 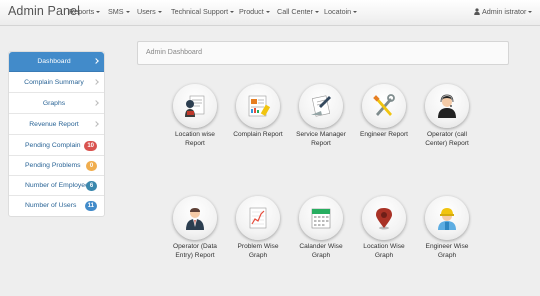 I want to click on sidebar-item-label: Number of Employees, so click(x=59, y=185).